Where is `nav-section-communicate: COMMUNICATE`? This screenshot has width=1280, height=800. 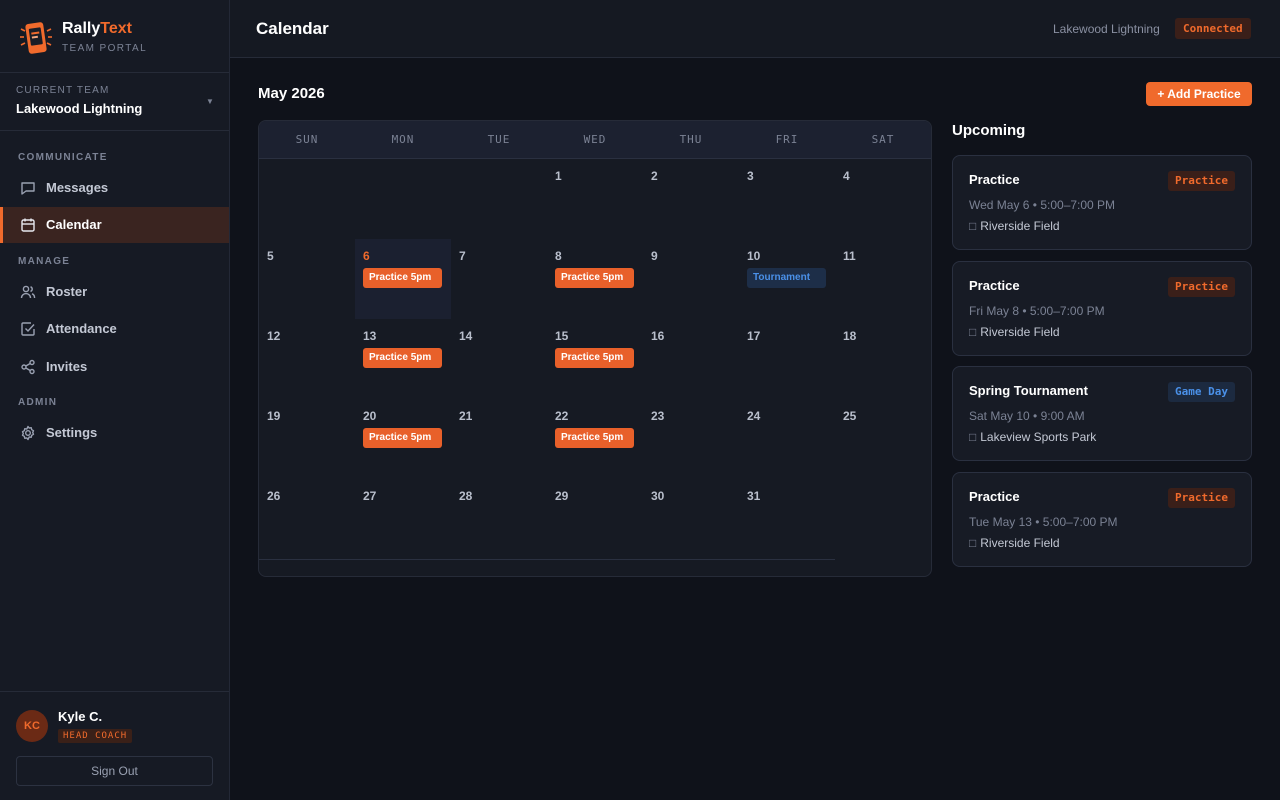
nav-section-communicate: COMMUNICATE is located at coordinates (63, 157).